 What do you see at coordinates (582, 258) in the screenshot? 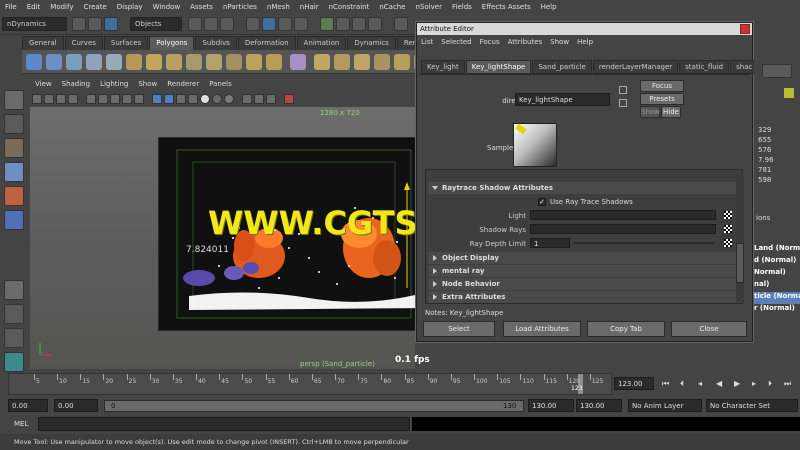
I see `section-object-display: Object Display` at bounding box center [582, 258].